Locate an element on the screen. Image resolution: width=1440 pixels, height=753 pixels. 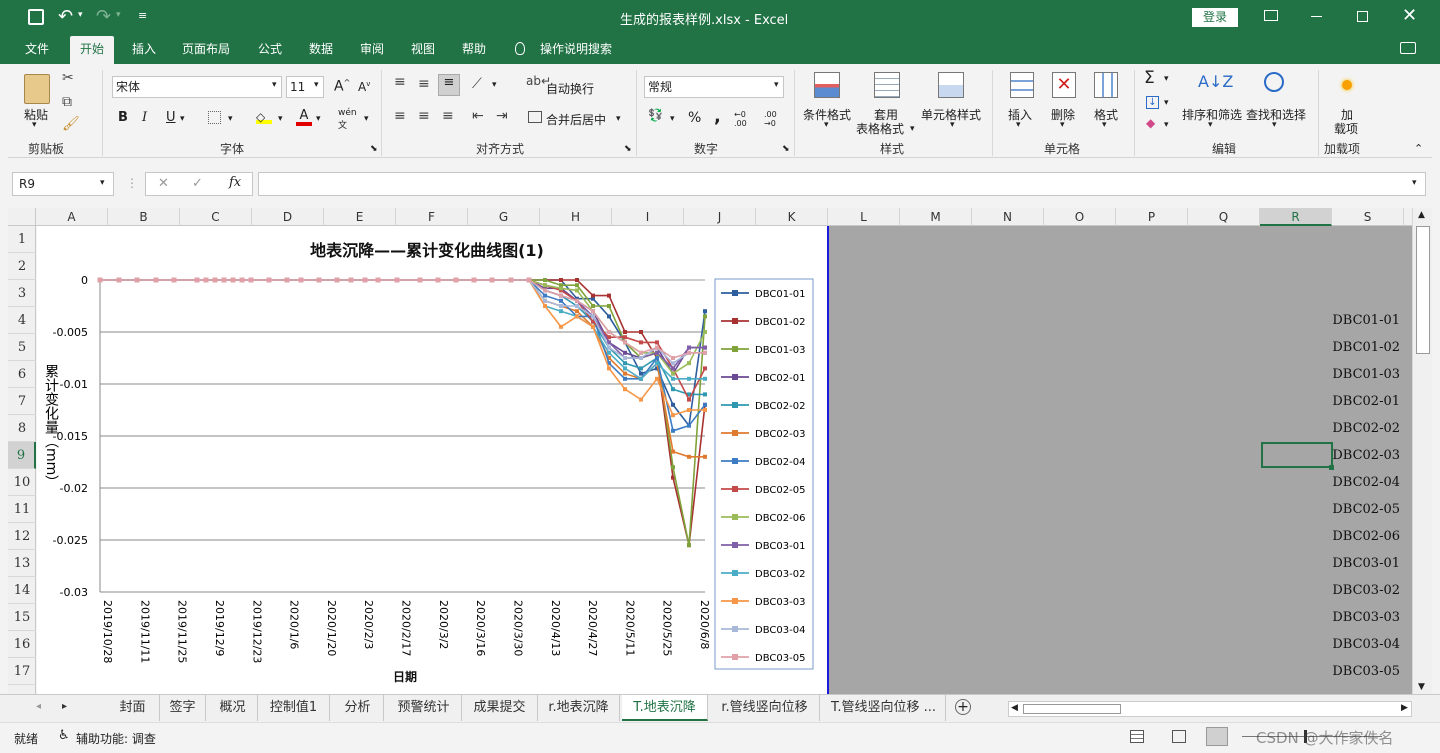
orientation-icon: ⟋ is located at coordinates (477, 84).